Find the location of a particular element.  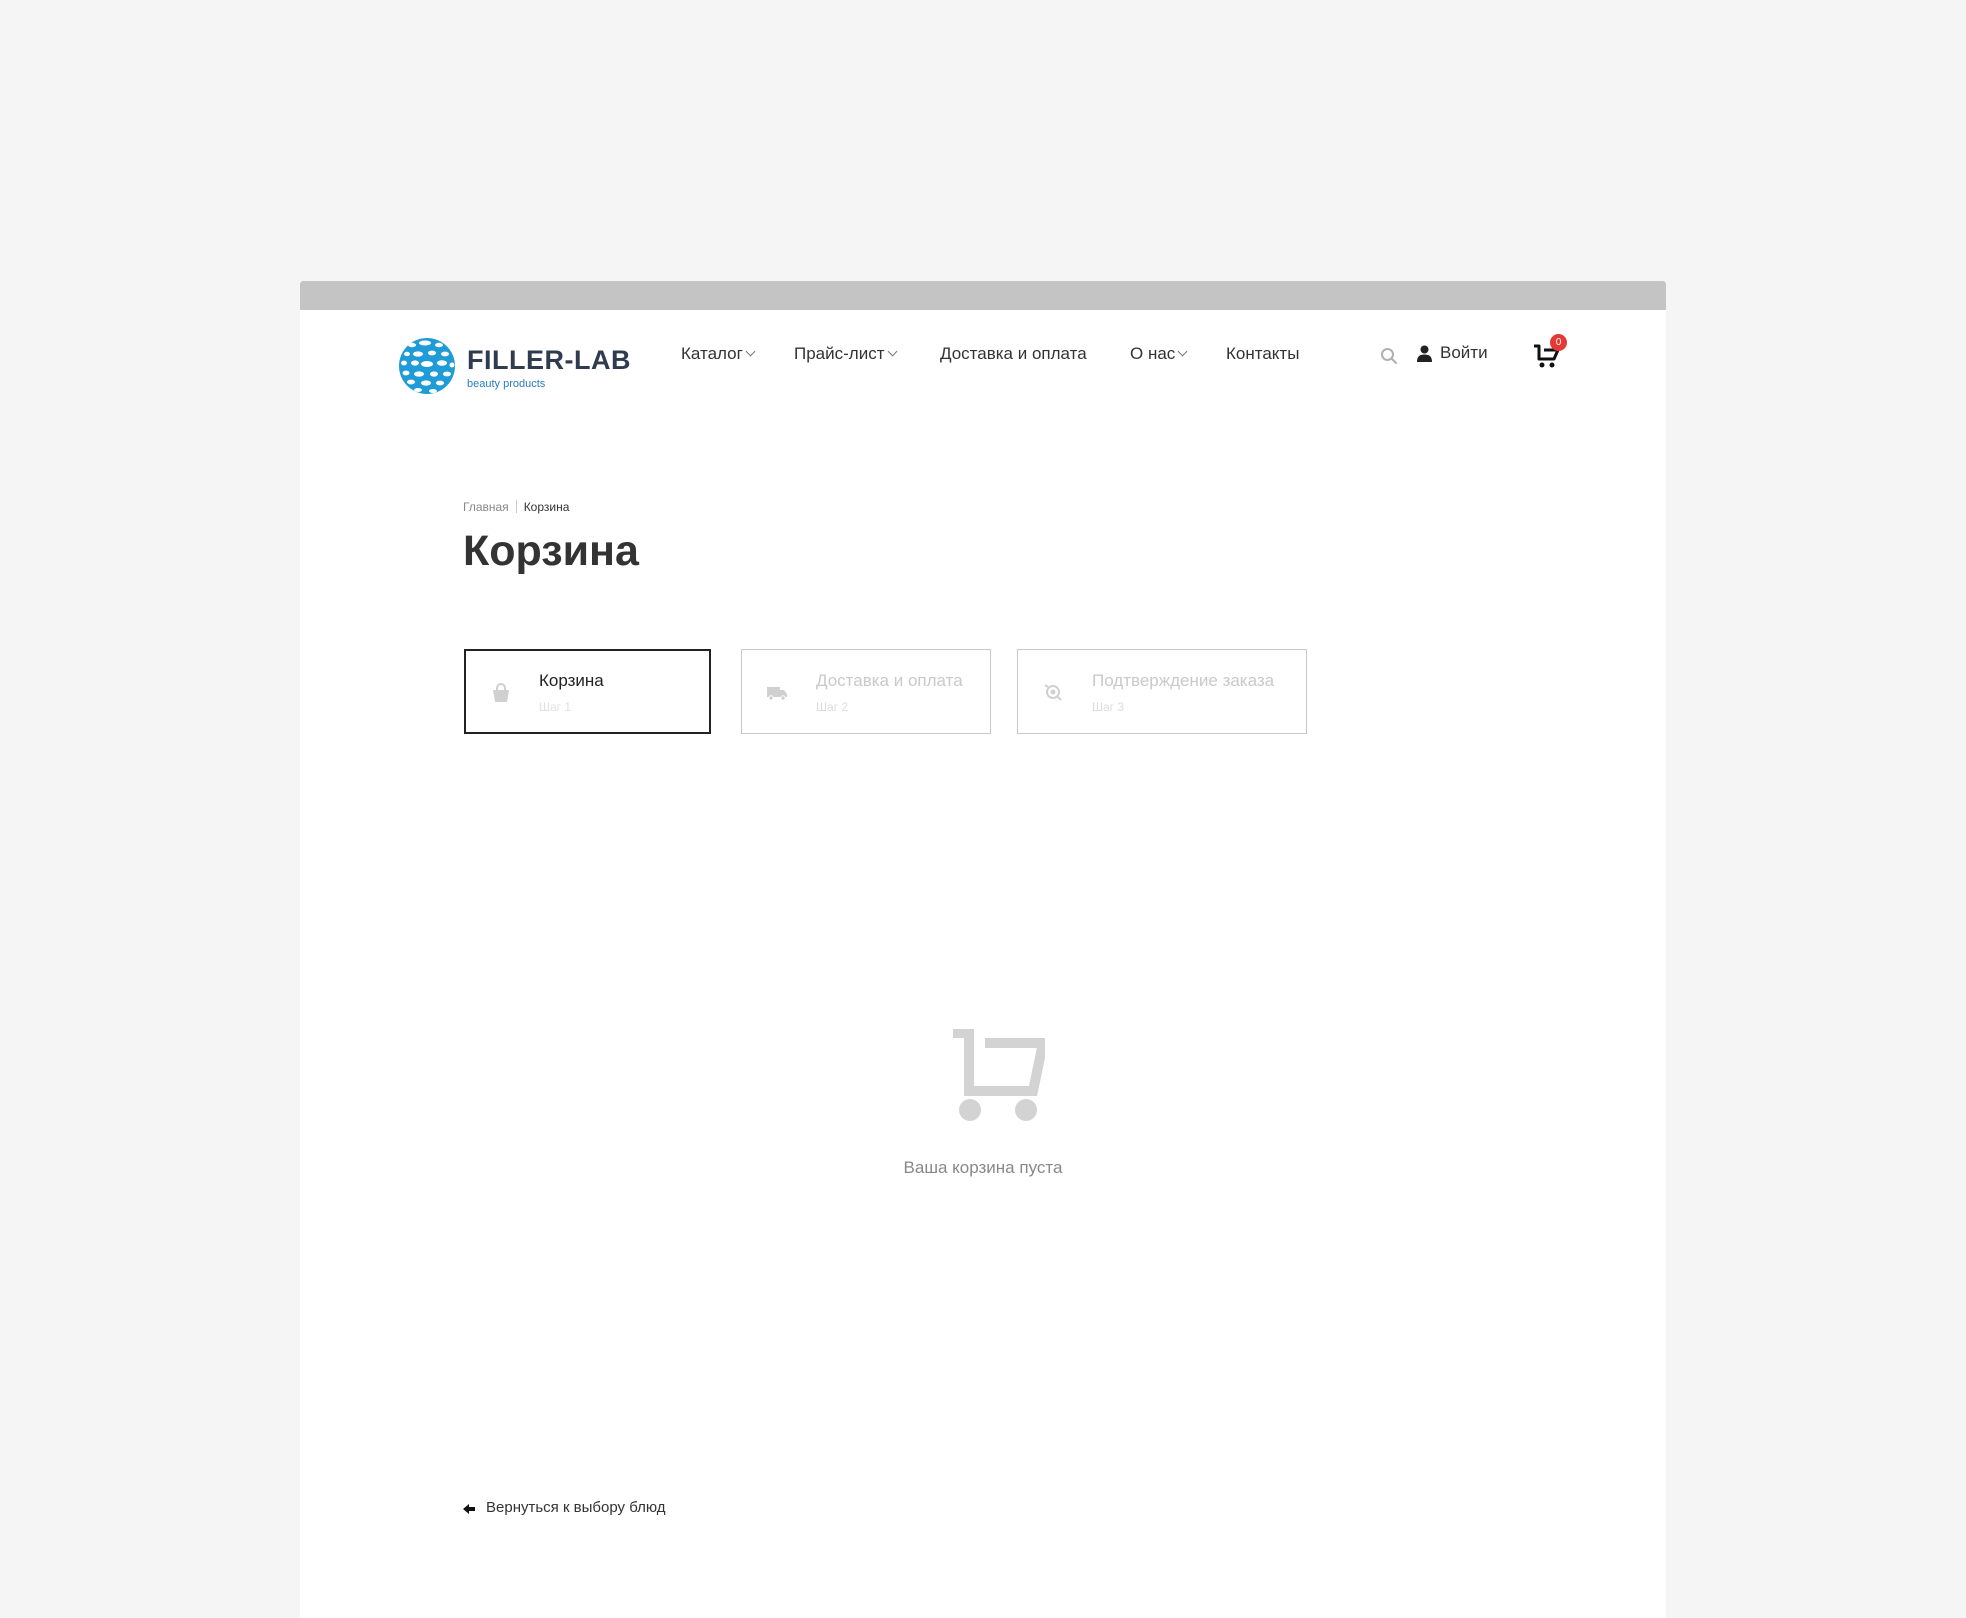

step-label: Подтверждение заказа is located at coordinates (1183, 680).